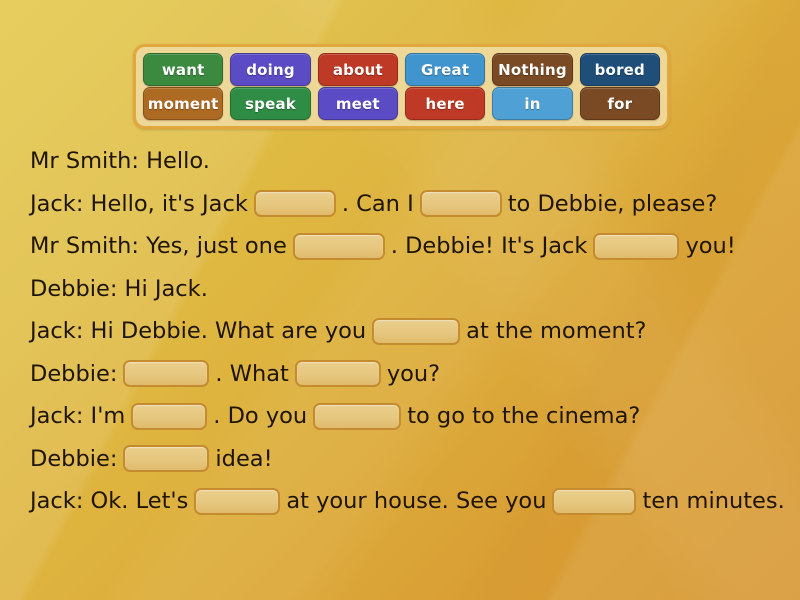 This screenshot has height=600, width=800. Describe the element at coordinates (377, 203) in the screenshot. I see `dialogue-text-segment: . Can I` at that location.